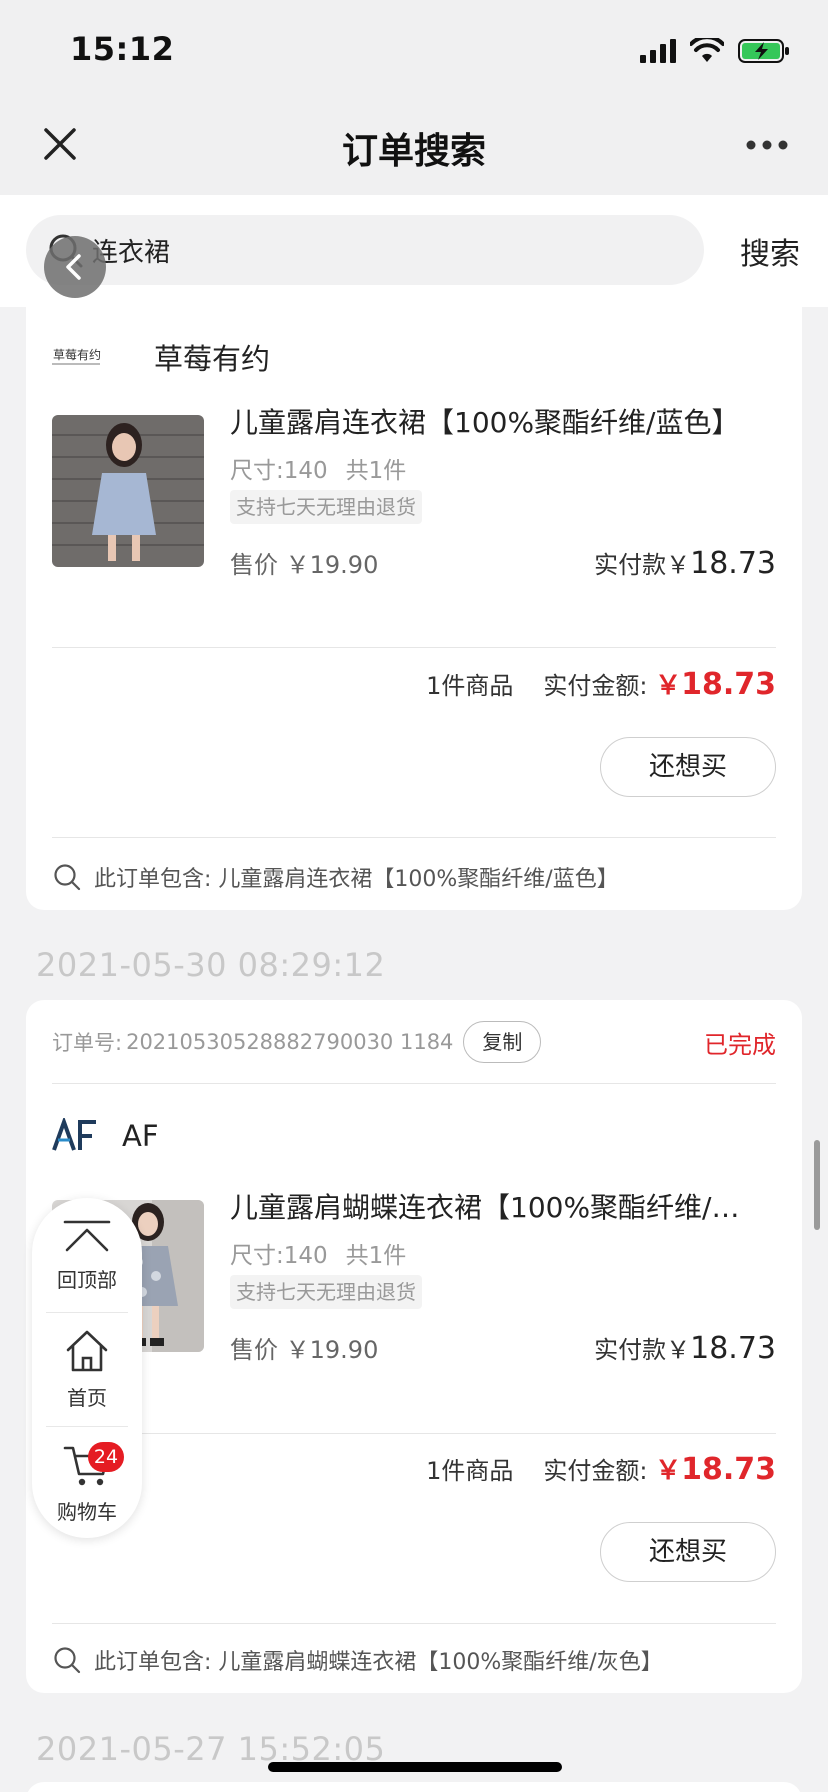 The width and height of the screenshot is (828, 1792). I want to click on search-input, so click(372, 250).